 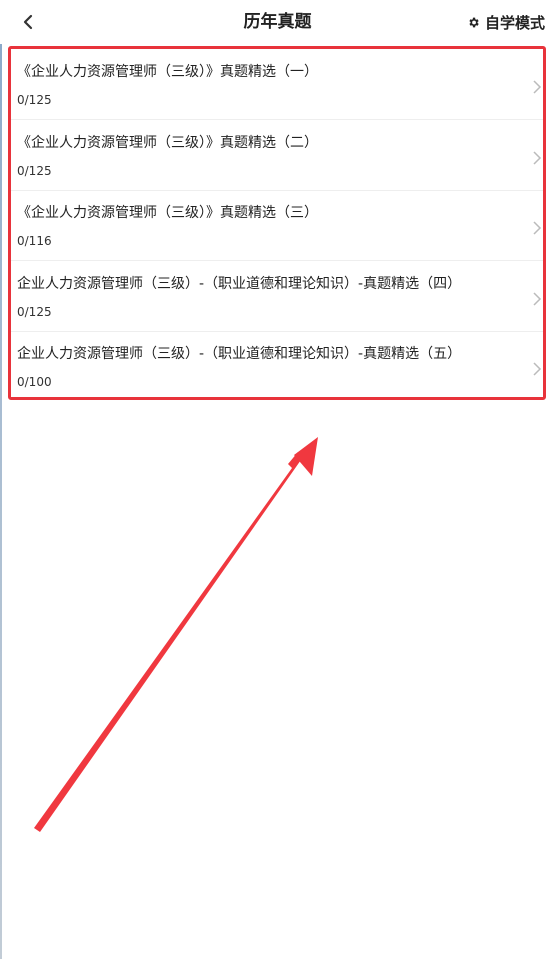 I want to click on gear-icon, so click(x=474, y=22).